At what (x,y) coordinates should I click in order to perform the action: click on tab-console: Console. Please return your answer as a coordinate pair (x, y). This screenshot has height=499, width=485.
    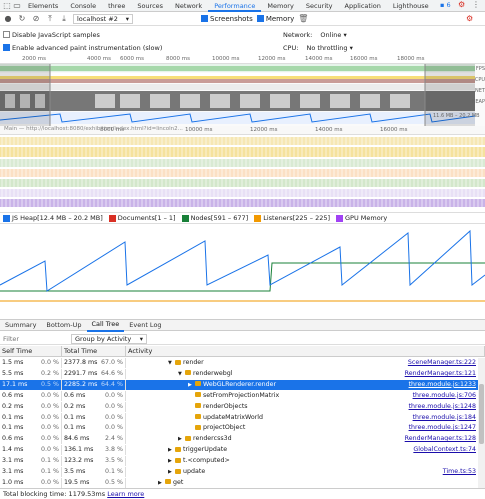
    Looking at the image, I should click on (83, 6).